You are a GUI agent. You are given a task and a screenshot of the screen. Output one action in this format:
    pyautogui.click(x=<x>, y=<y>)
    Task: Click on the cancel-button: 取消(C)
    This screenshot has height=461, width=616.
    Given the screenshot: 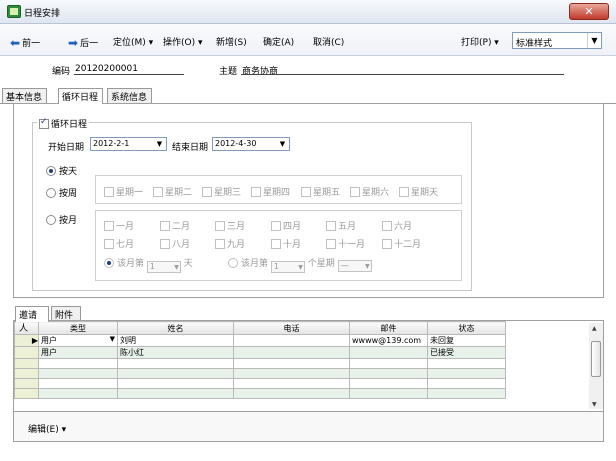 What is the action you would take?
    pyautogui.click(x=328, y=41)
    